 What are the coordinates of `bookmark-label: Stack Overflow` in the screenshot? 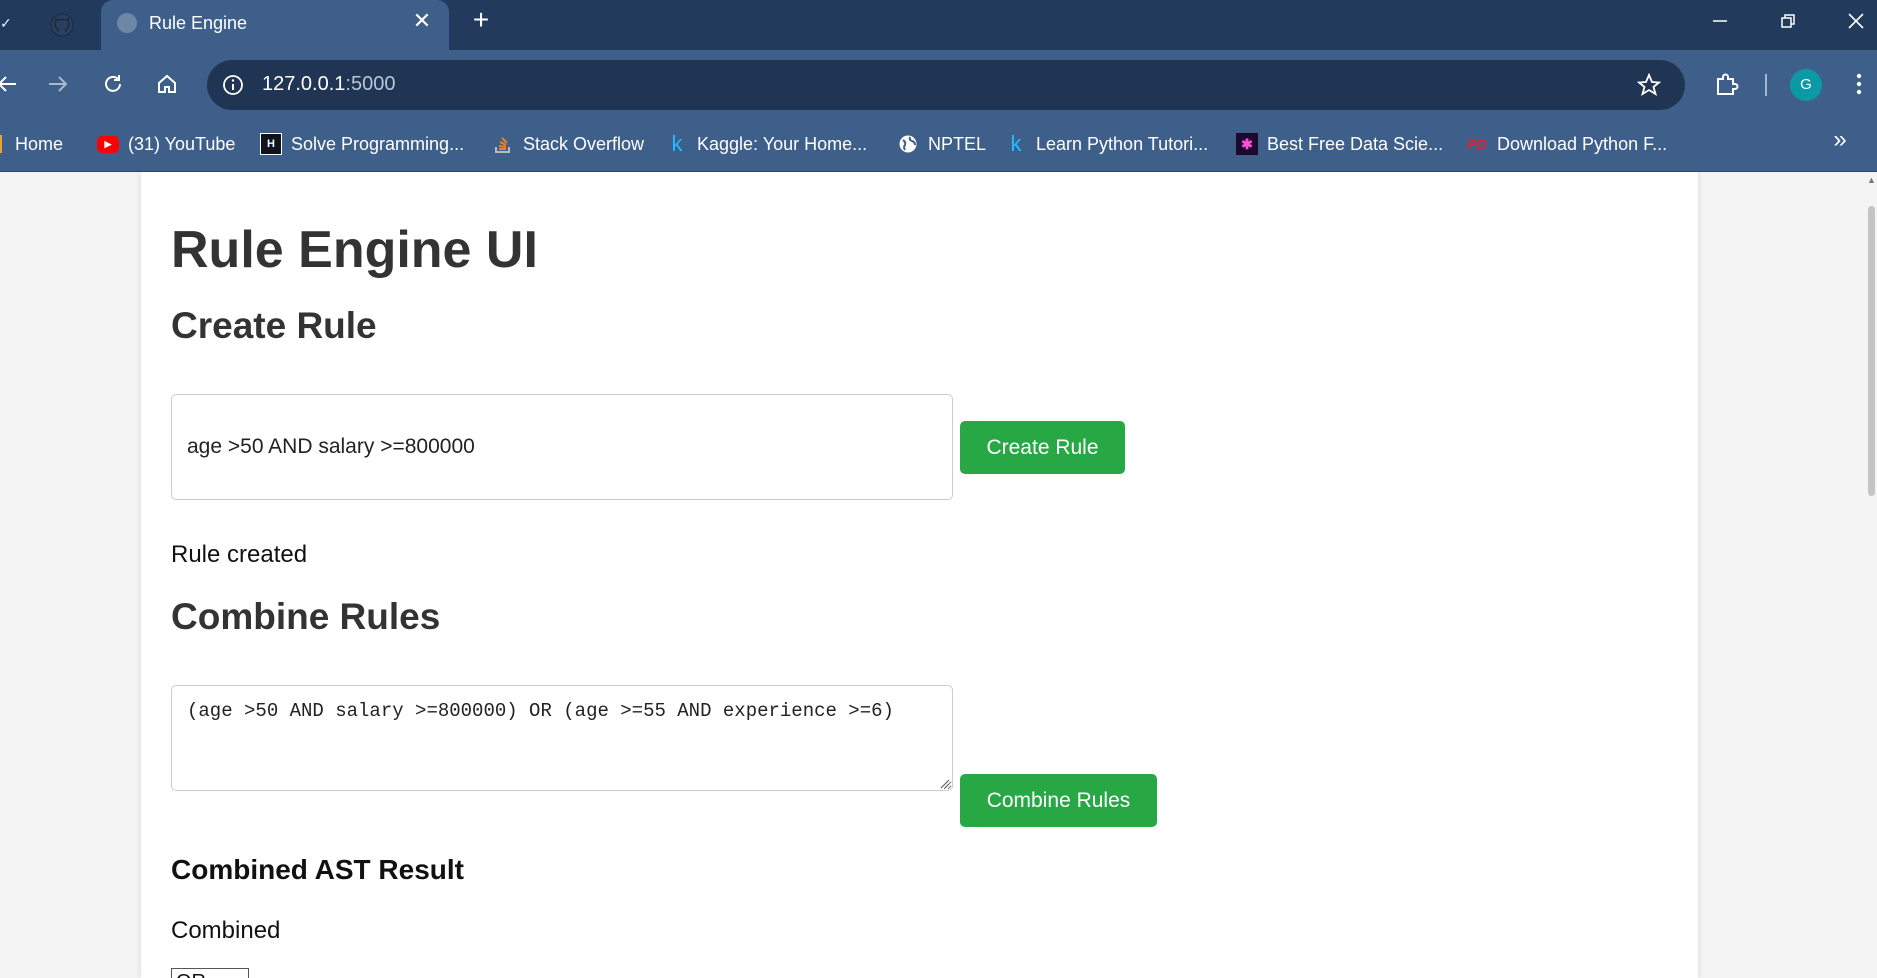 It's located at (584, 143).